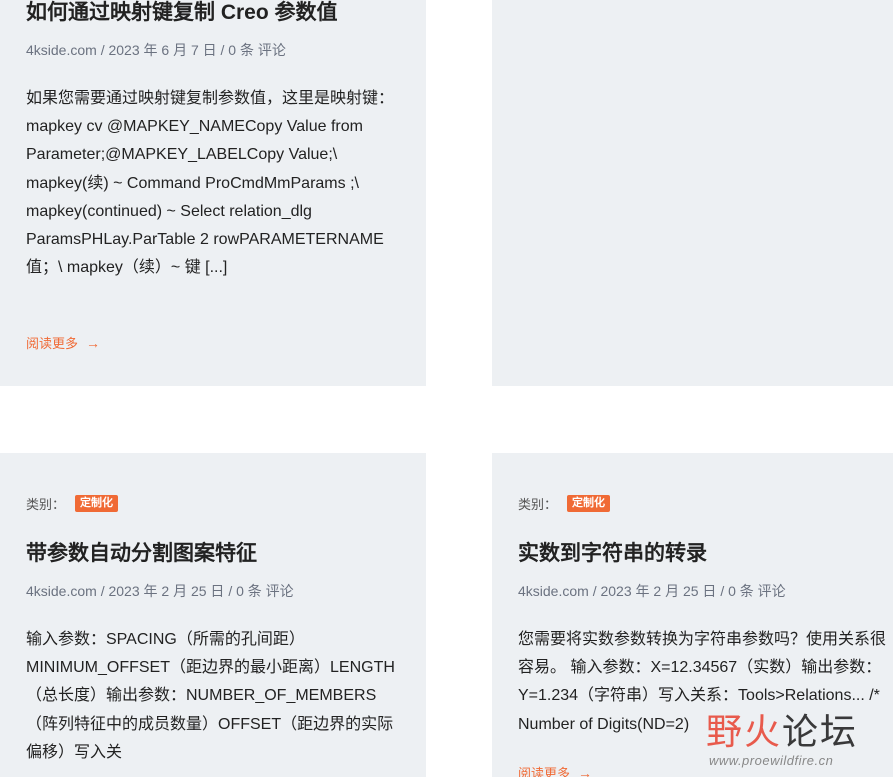  Describe the element at coordinates (782, 731) in the screenshot. I see `watermark-logo-text: 野火论坛` at that location.